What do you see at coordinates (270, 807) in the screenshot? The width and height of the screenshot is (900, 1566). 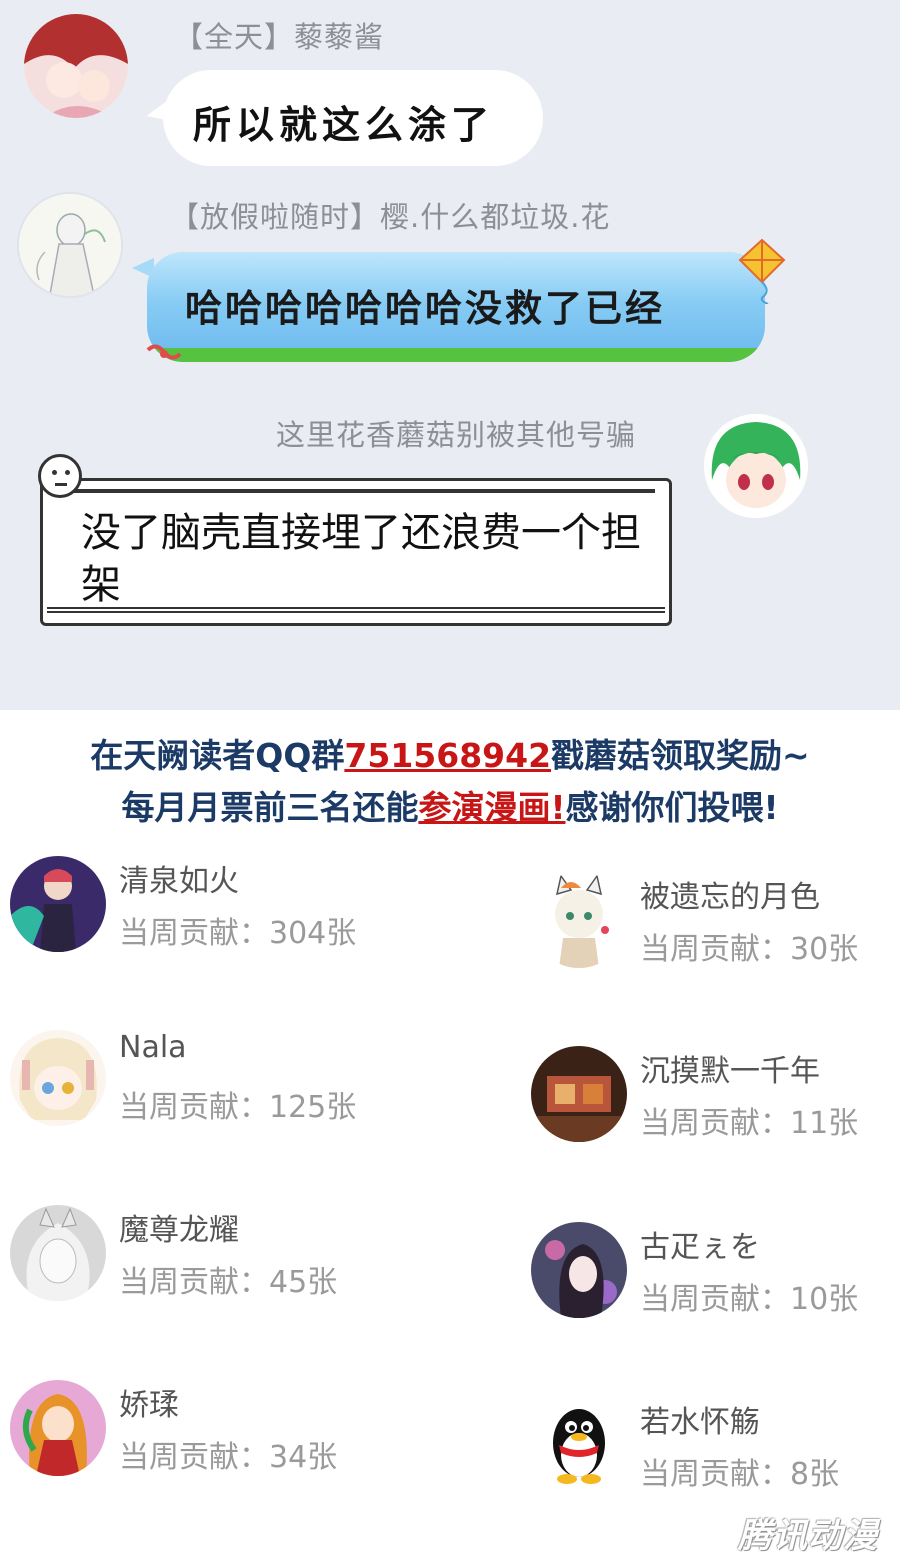 I see `notice-text: 每月月票前三名还能` at bounding box center [270, 807].